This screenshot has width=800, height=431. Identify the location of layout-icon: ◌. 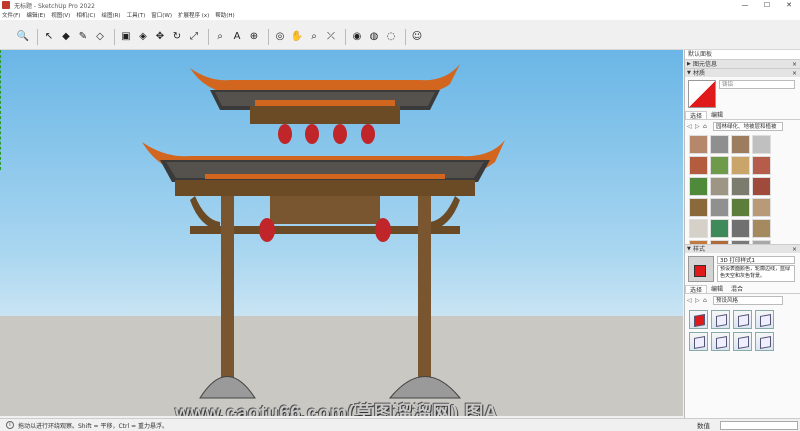
(391, 37).